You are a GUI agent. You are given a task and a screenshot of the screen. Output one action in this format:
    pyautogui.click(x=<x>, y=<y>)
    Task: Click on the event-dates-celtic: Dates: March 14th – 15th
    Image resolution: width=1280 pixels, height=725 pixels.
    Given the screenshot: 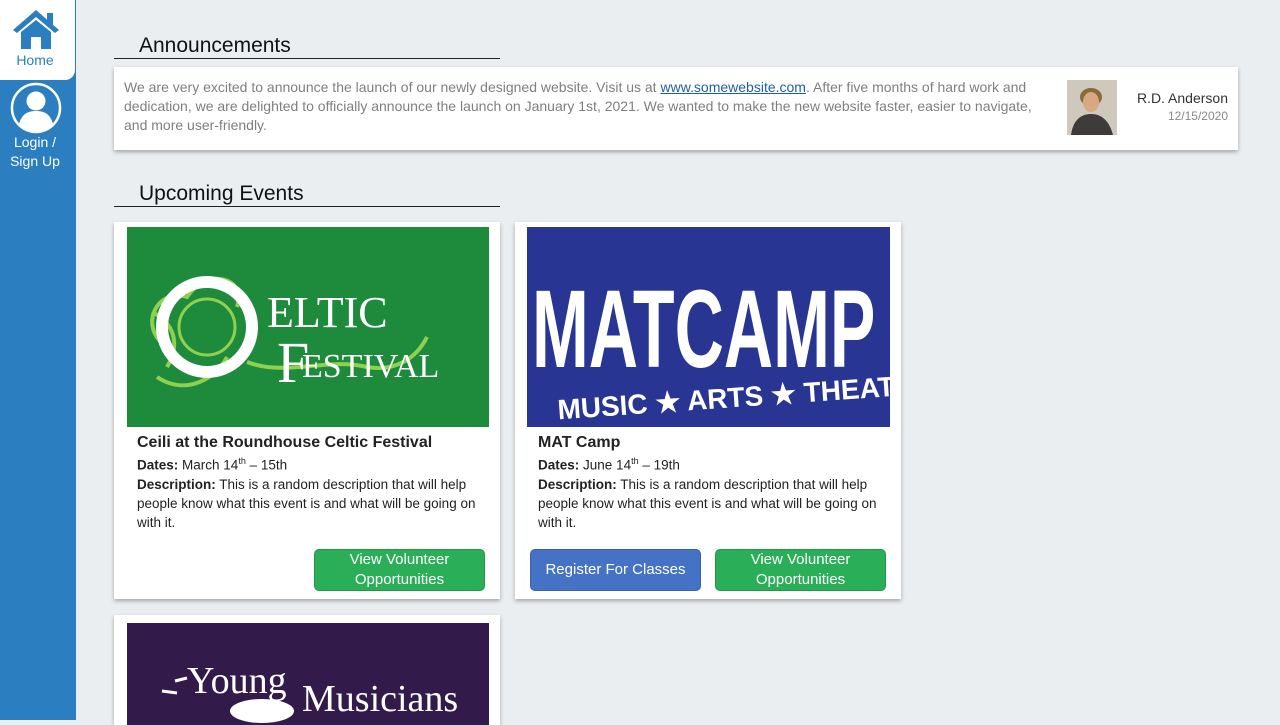 What is the action you would take?
    pyautogui.click(x=212, y=464)
    